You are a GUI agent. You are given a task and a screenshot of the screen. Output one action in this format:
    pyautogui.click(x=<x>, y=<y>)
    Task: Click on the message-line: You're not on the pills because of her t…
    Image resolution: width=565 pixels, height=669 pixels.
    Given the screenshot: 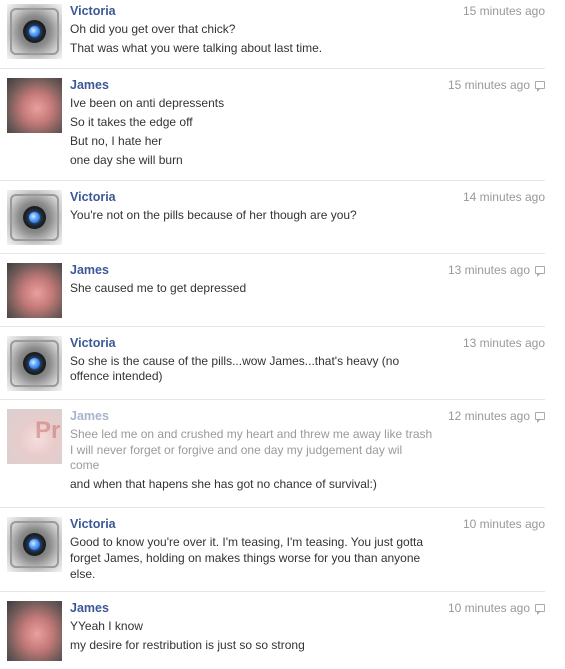 What is the action you would take?
    pyautogui.click(x=213, y=215)
    